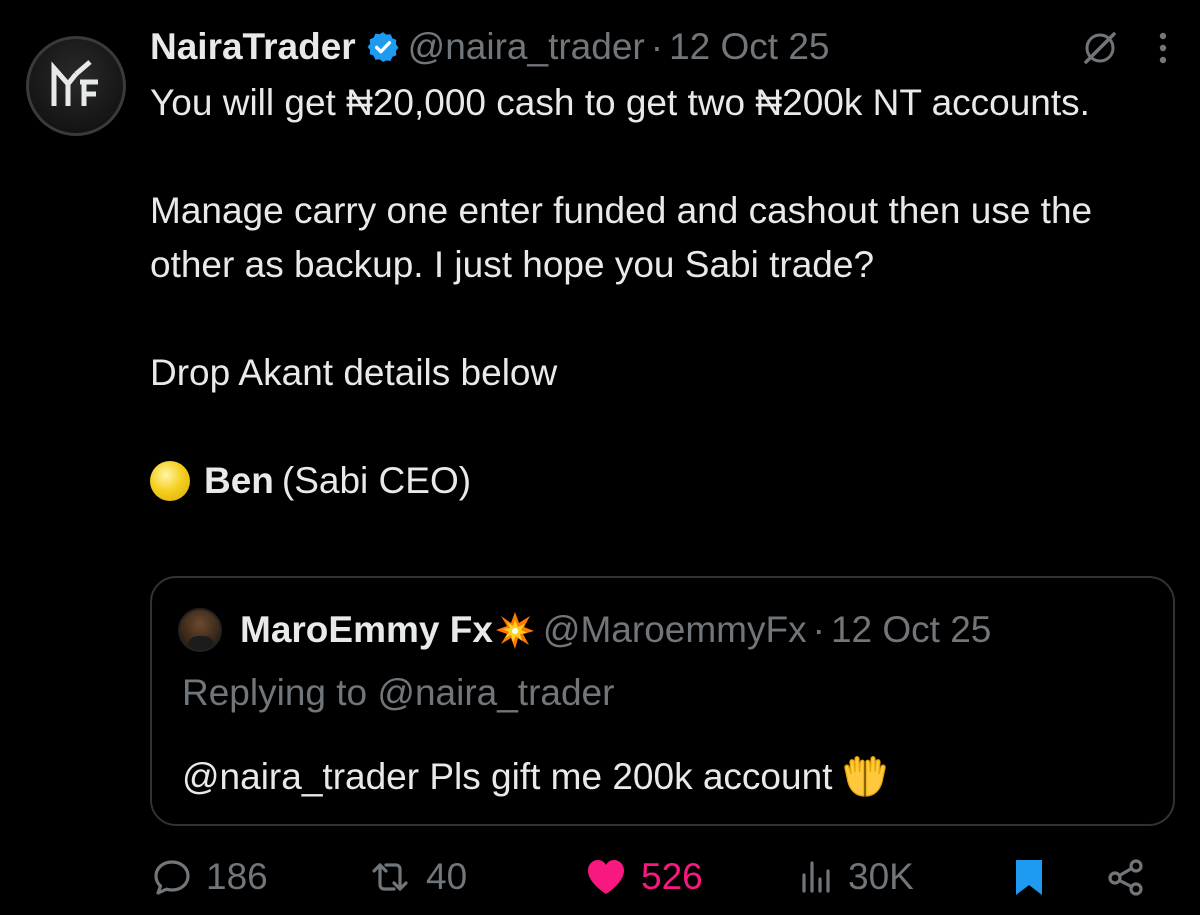 This screenshot has height=915, width=1200. Describe the element at coordinates (672, 876) in the screenshot. I see `like-count: 526` at that location.